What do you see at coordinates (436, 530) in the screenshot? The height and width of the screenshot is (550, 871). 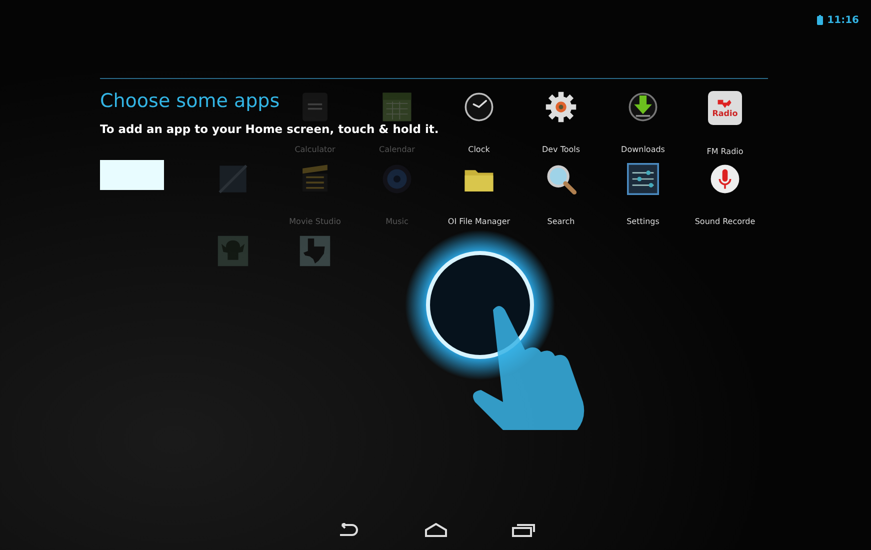 I see `home-button` at bounding box center [436, 530].